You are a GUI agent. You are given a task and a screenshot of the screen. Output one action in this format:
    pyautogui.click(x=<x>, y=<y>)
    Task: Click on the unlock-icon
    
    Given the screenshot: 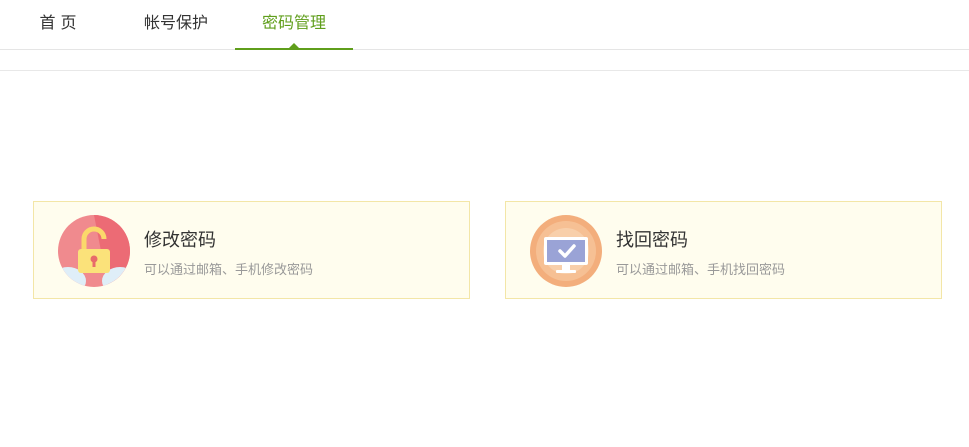 What is the action you would take?
    pyautogui.click(x=94, y=251)
    